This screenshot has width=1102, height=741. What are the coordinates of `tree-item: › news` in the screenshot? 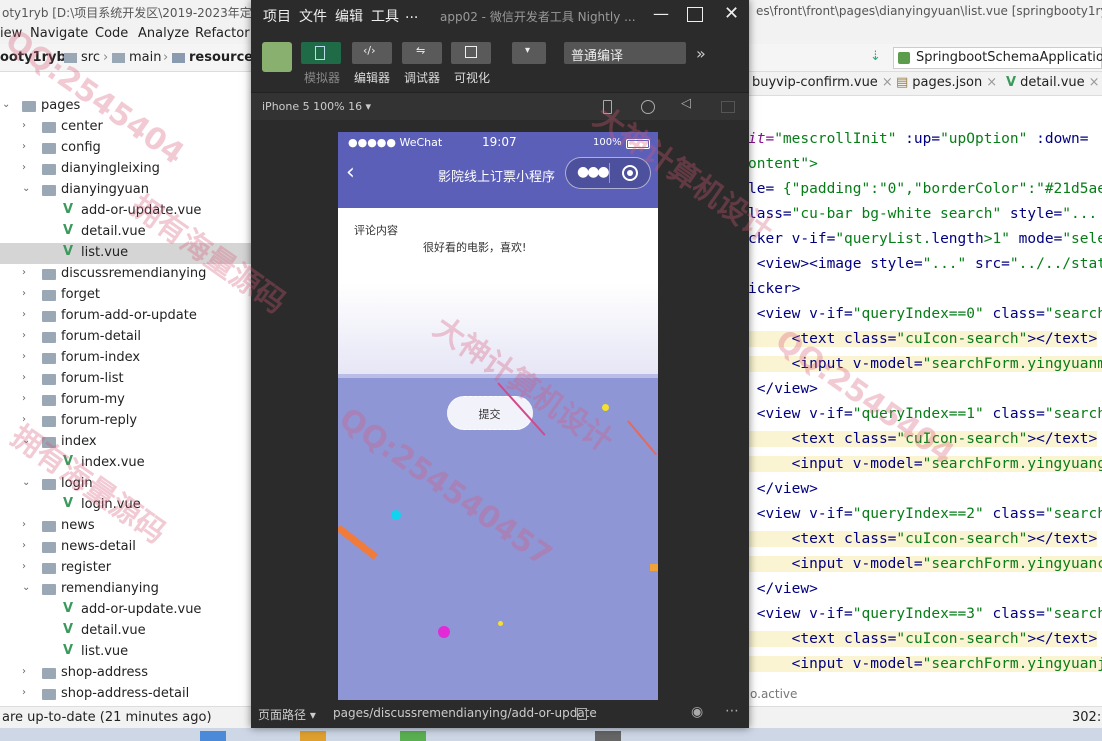 It's located at (126, 526).